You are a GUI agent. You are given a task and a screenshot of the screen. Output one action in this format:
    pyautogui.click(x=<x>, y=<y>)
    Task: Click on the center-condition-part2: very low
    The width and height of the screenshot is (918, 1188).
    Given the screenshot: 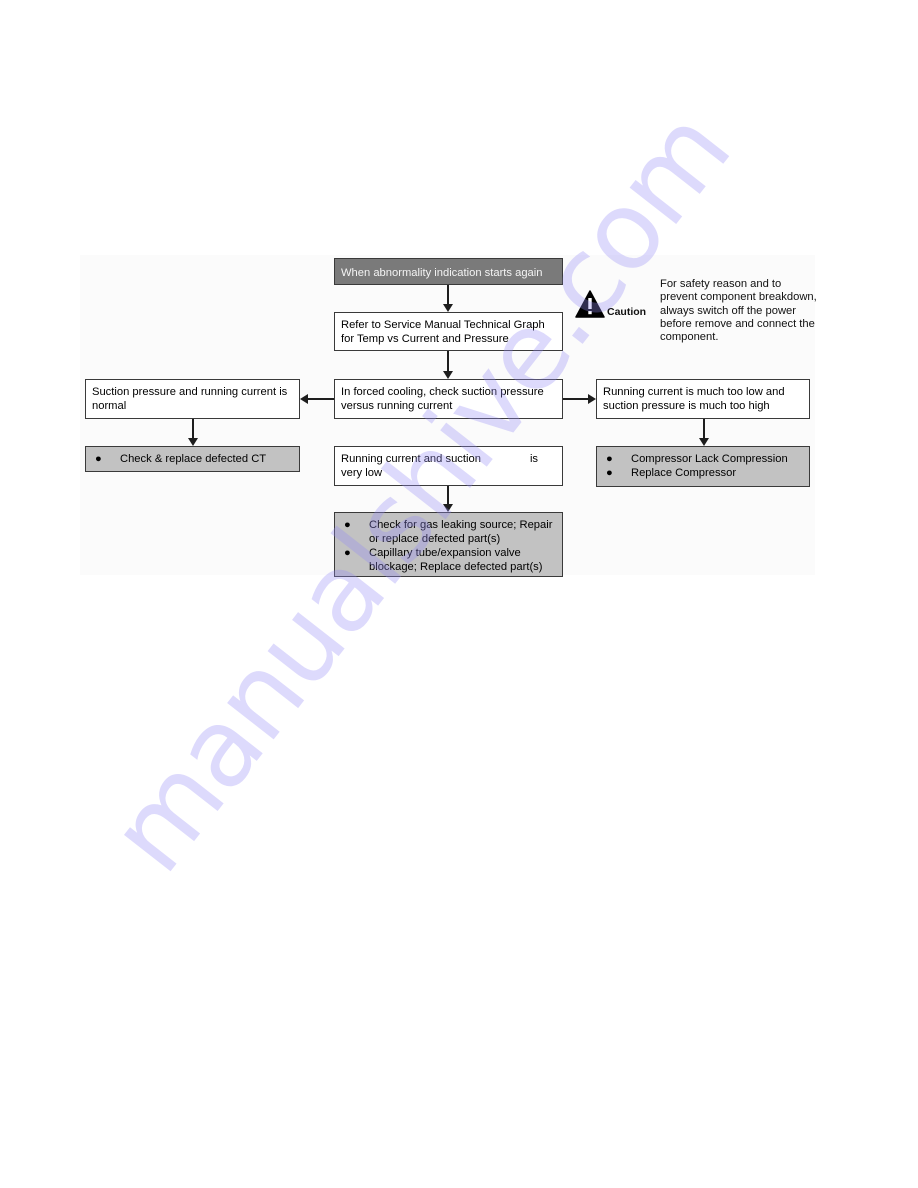 What is the action you would take?
    pyautogui.click(x=362, y=473)
    